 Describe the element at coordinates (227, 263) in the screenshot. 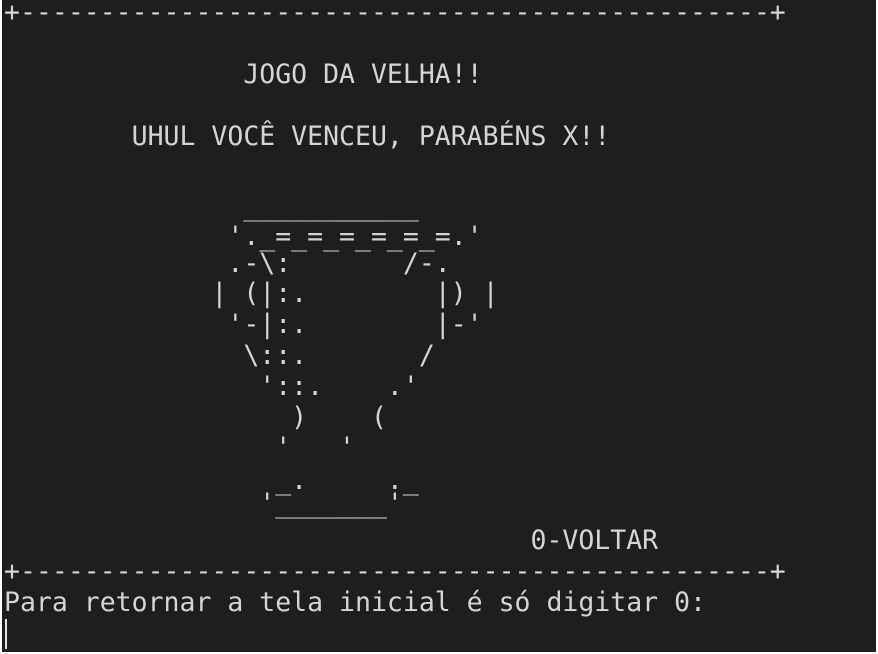

I see `trophy-line: .-\: /-.` at that location.